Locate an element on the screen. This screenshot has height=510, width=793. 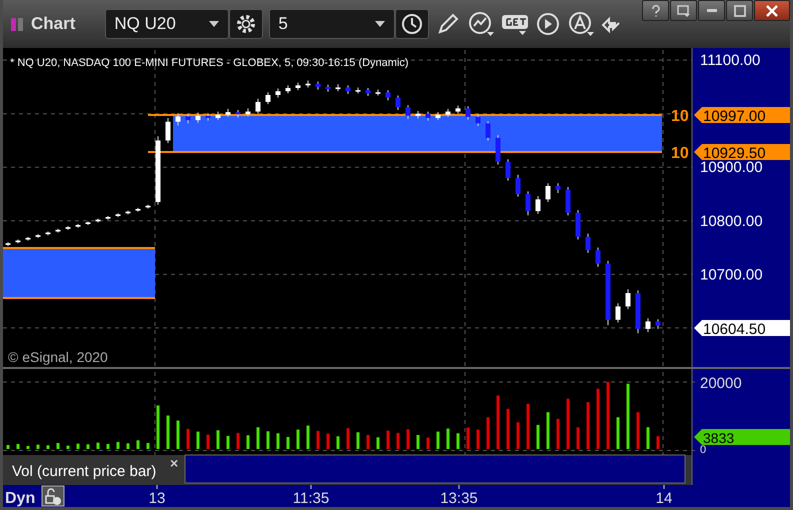
help-button is located at coordinates (655, 10).